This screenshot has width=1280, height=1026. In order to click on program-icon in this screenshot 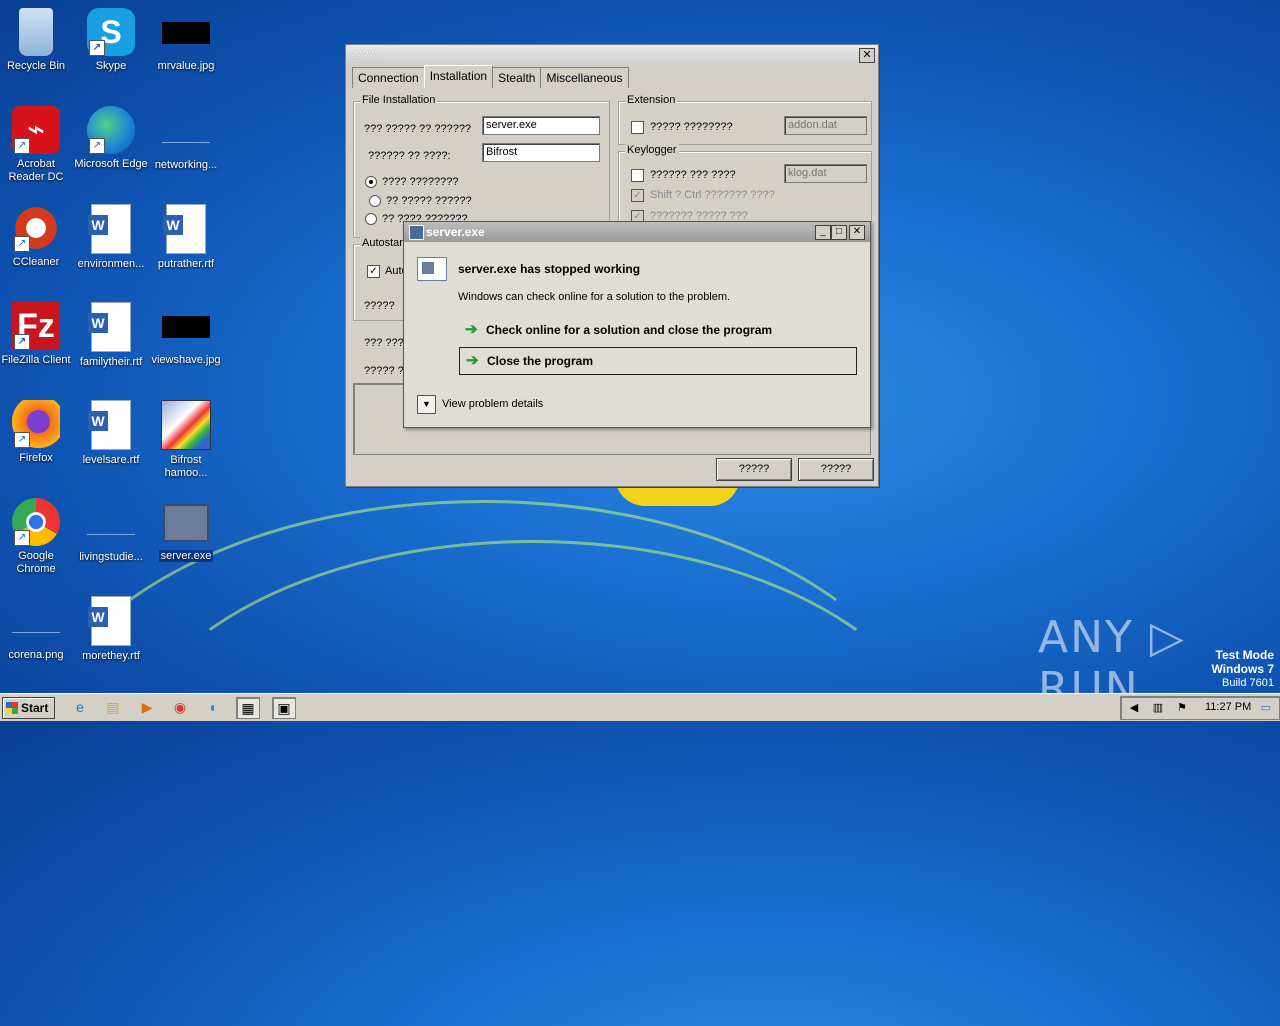, I will do `click(432, 269)`.